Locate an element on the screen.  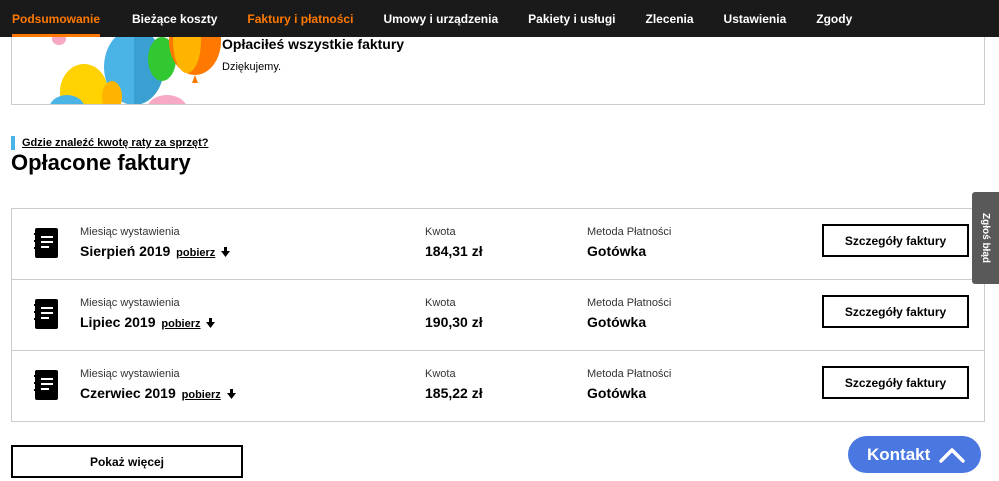
report-error-tab: Zgłoś błąd is located at coordinates (985, 238).